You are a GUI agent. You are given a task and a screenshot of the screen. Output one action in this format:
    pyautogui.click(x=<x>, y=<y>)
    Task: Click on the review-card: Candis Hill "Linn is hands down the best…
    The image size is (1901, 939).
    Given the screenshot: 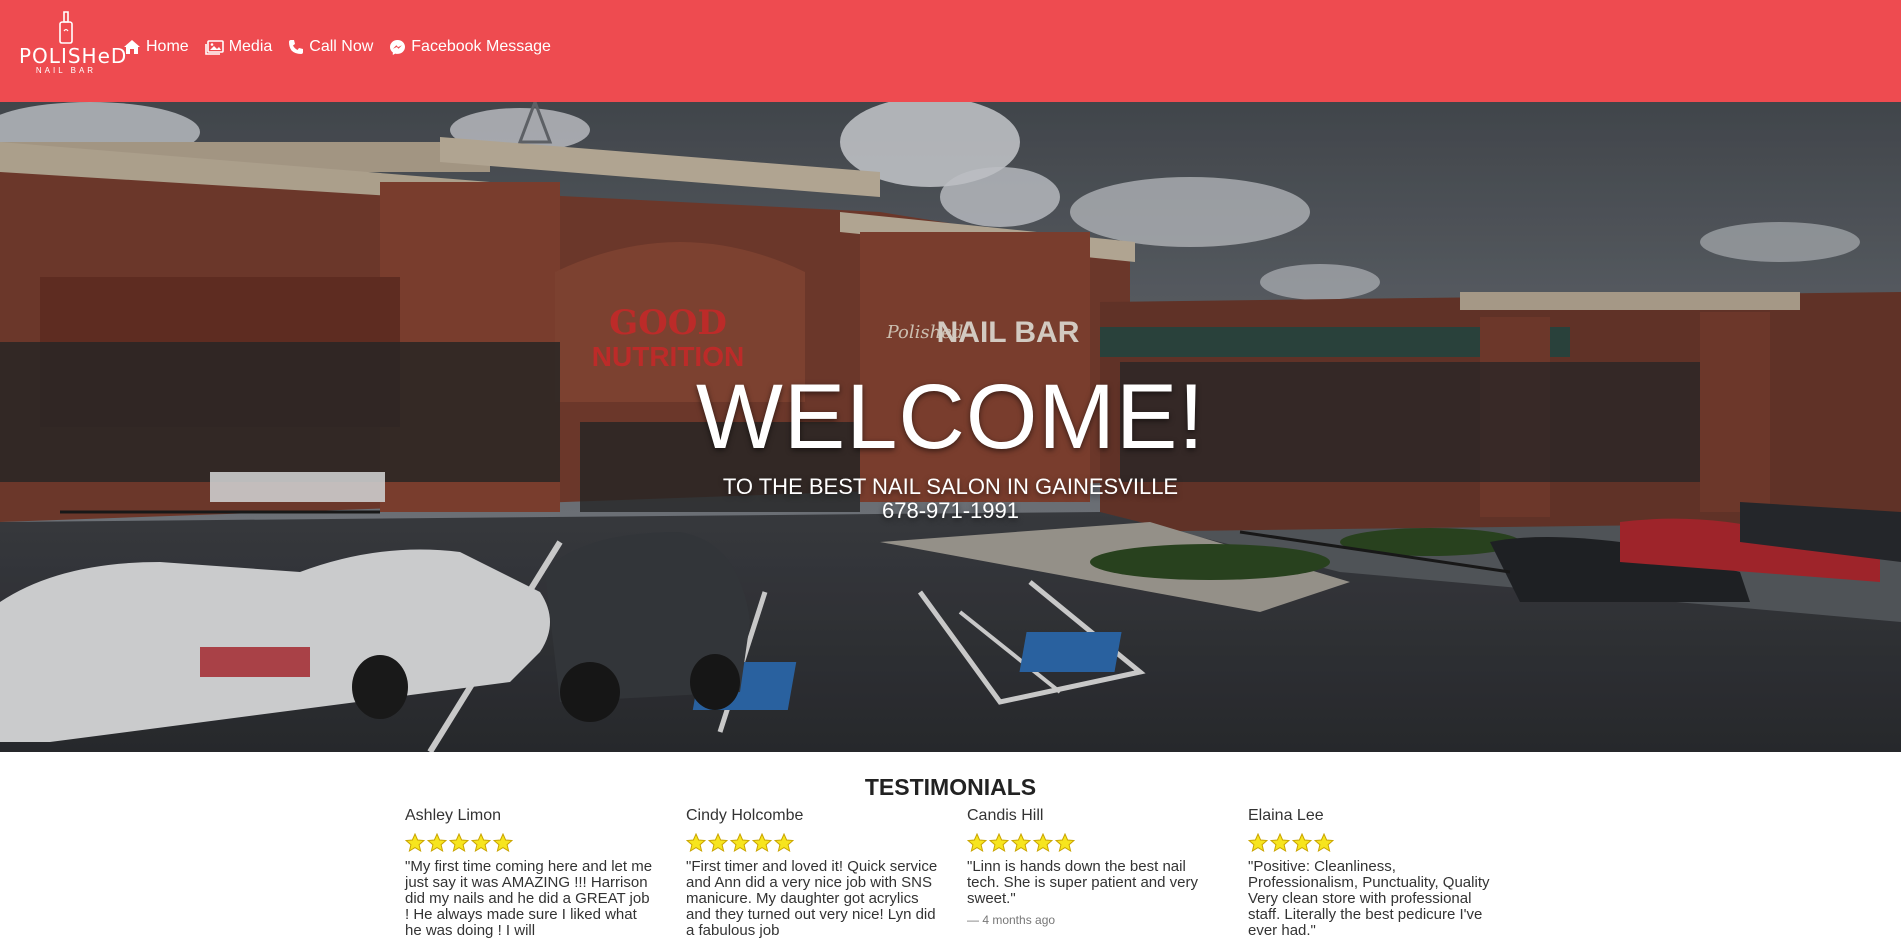 What is the action you would take?
    pyautogui.click(x=1093, y=872)
    